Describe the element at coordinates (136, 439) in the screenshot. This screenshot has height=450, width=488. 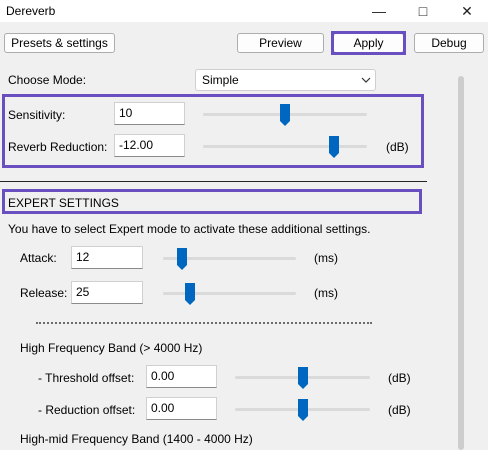
I see `high-mid-band-label: High-mid Frequency Band (1400 - 4000 Hz)` at that location.